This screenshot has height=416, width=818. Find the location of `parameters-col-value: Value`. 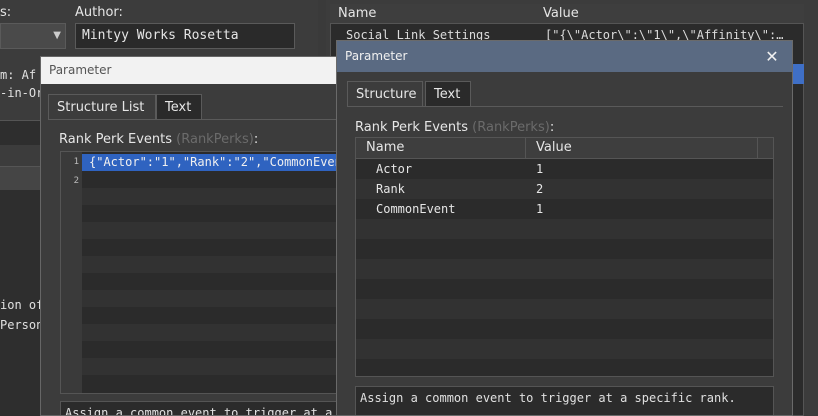

parameters-col-value: Value is located at coordinates (669, 14).